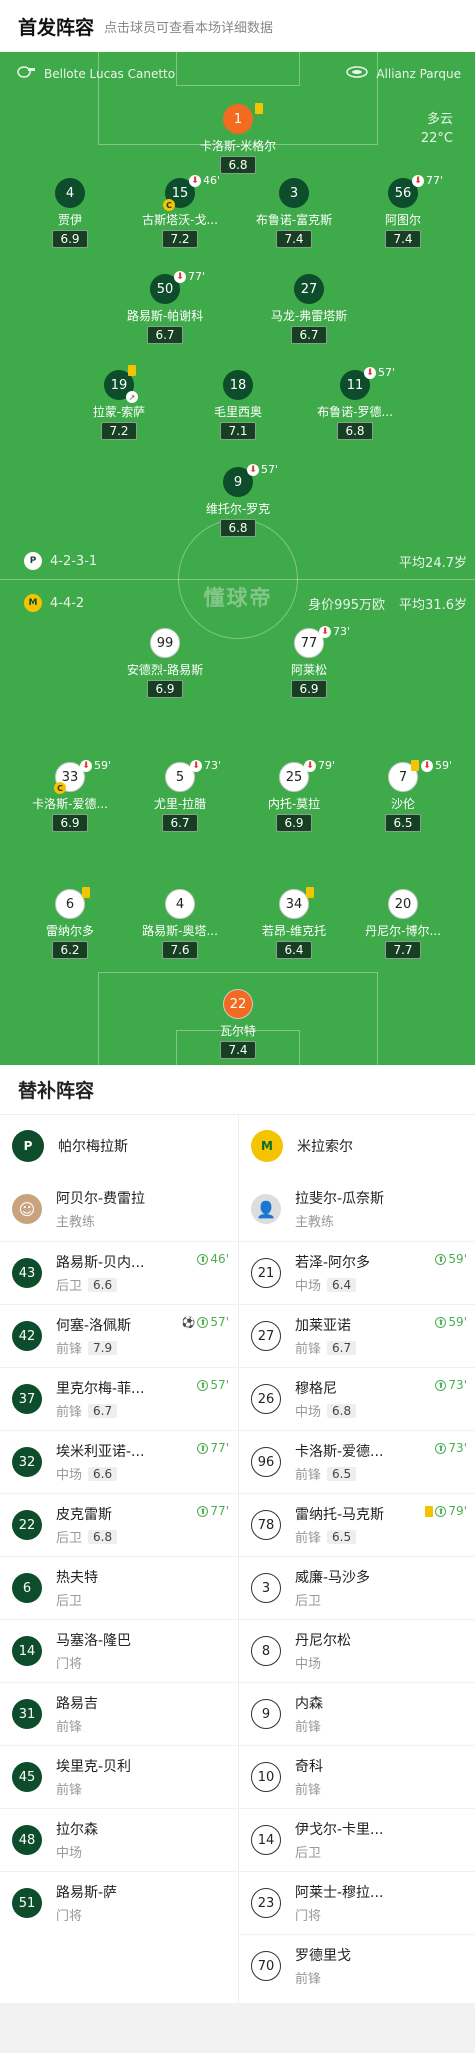 This screenshot has height=2053, width=475. Describe the element at coordinates (294, 795) in the screenshot. I see `player-away-25: 25 ⬇ 79' 内托-莫拉 6.9` at that location.